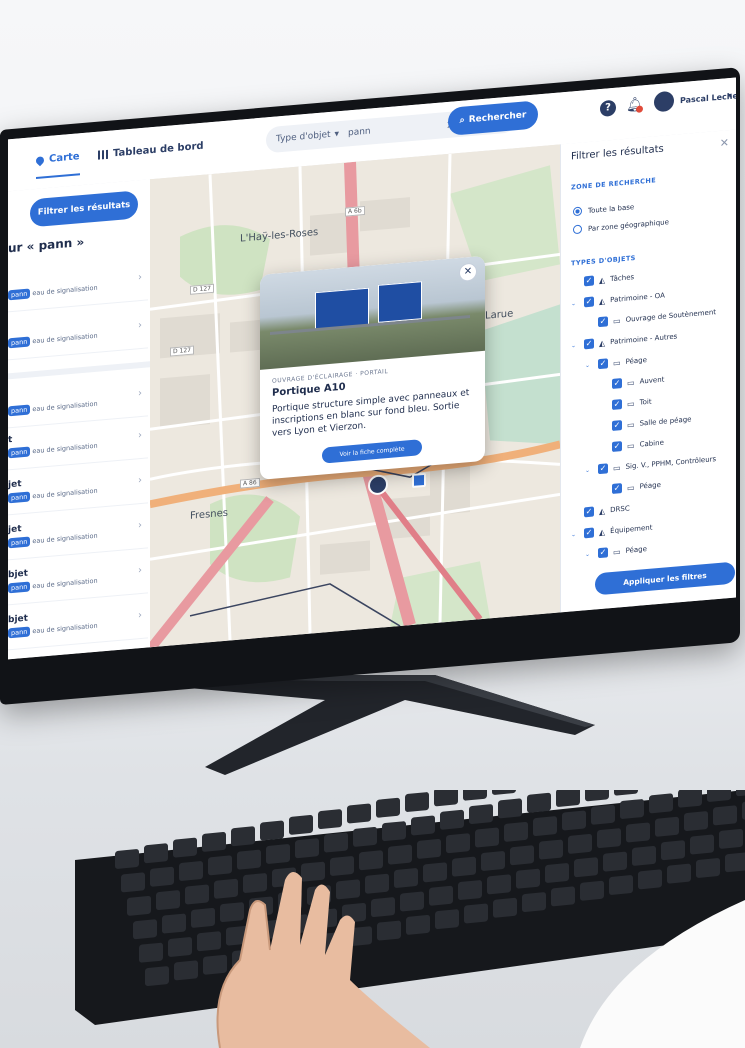 The height and width of the screenshot is (1048, 745). I want to click on radio-geo-zone: Par zone géographique, so click(621, 226).